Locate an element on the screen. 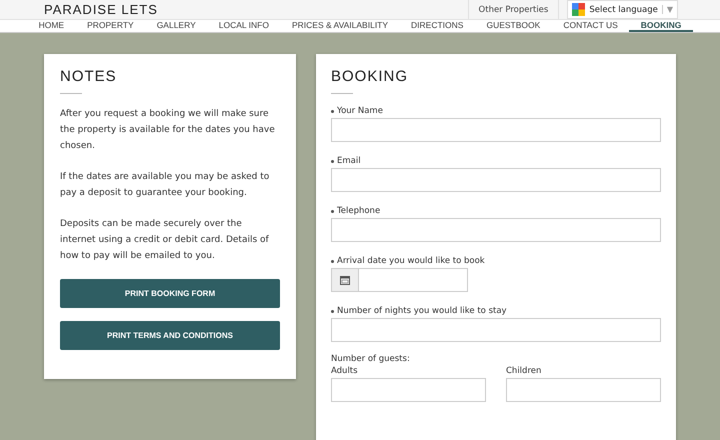 Image resolution: width=720 pixels, height=440 pixels. nav-link: CONTACT US is located at coordinates (591, 26).